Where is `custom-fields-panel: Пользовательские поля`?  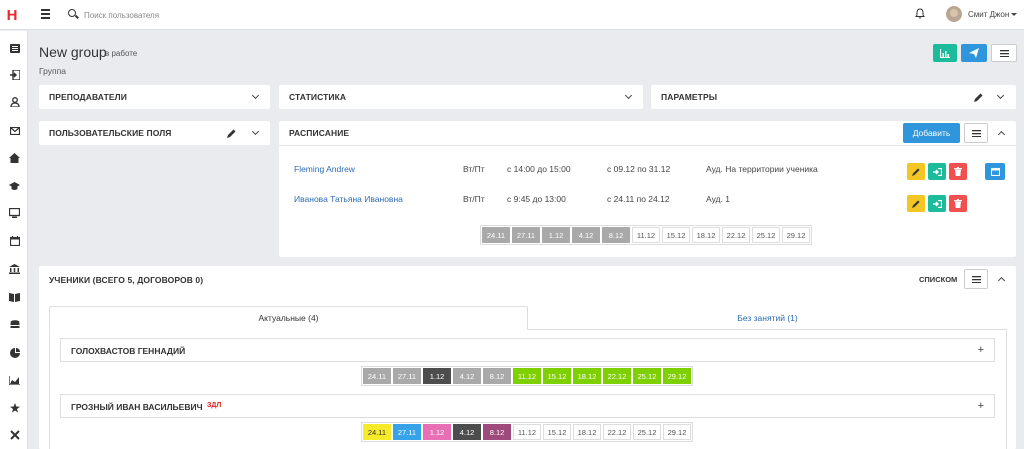
custom-fields-panel: Пользовательские поля is located at coordinates (154, 133).